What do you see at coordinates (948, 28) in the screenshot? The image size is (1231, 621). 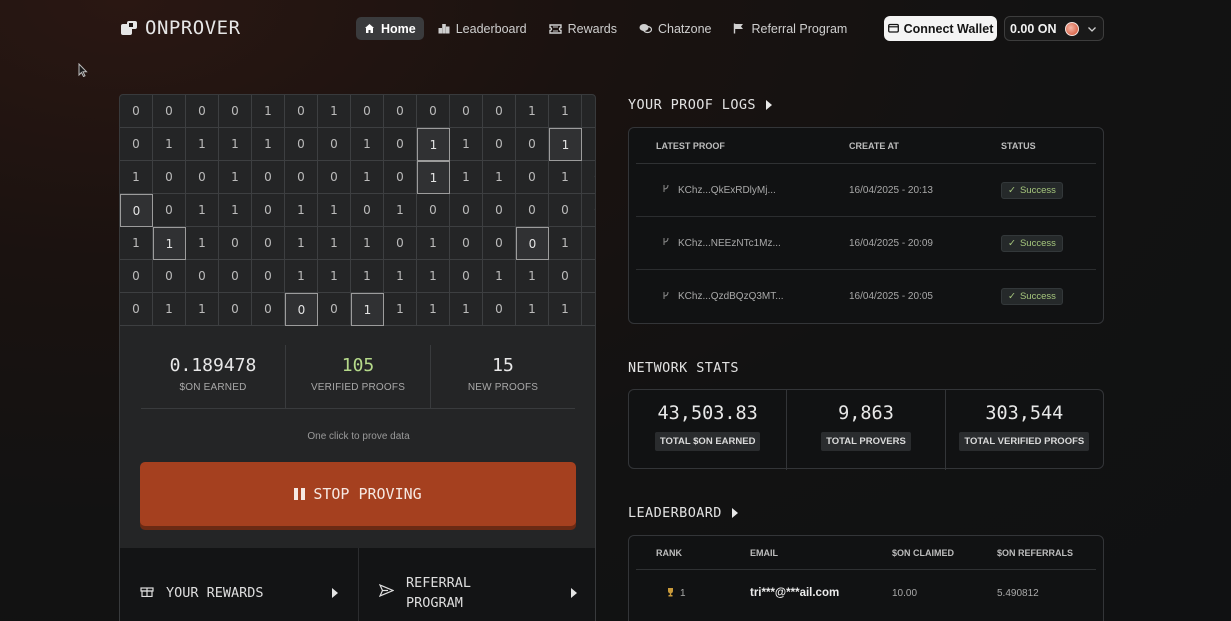 I see `connect-wallet-label: Connect Wallet` at bounding box center [948, 28].